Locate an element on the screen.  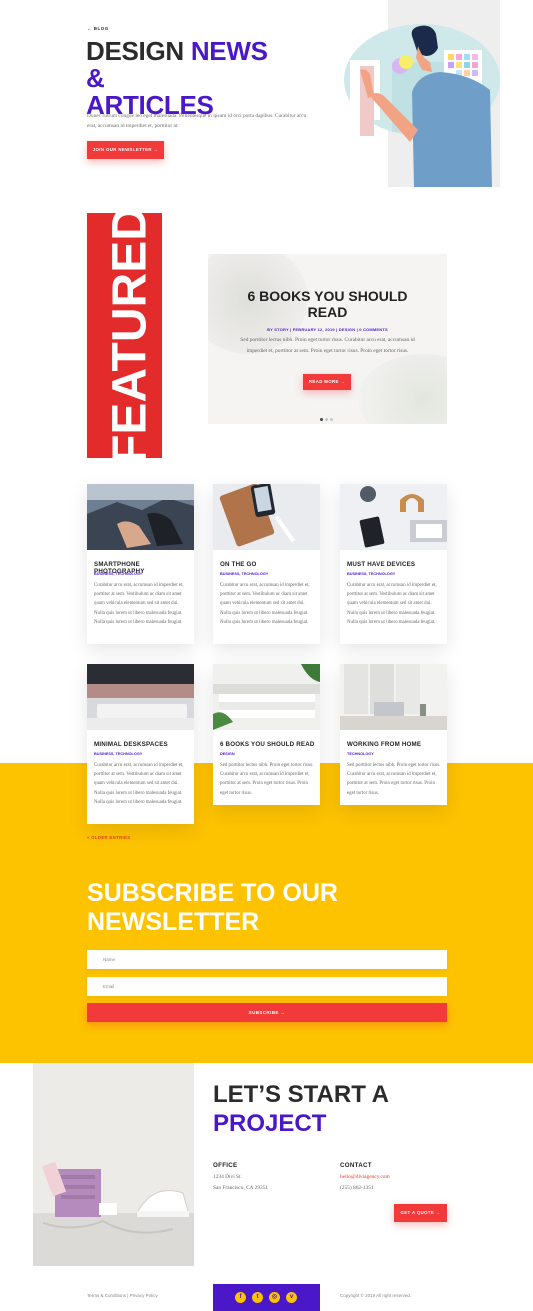
breadcrumb: ← BLOG is located at coordinates (98, 28).